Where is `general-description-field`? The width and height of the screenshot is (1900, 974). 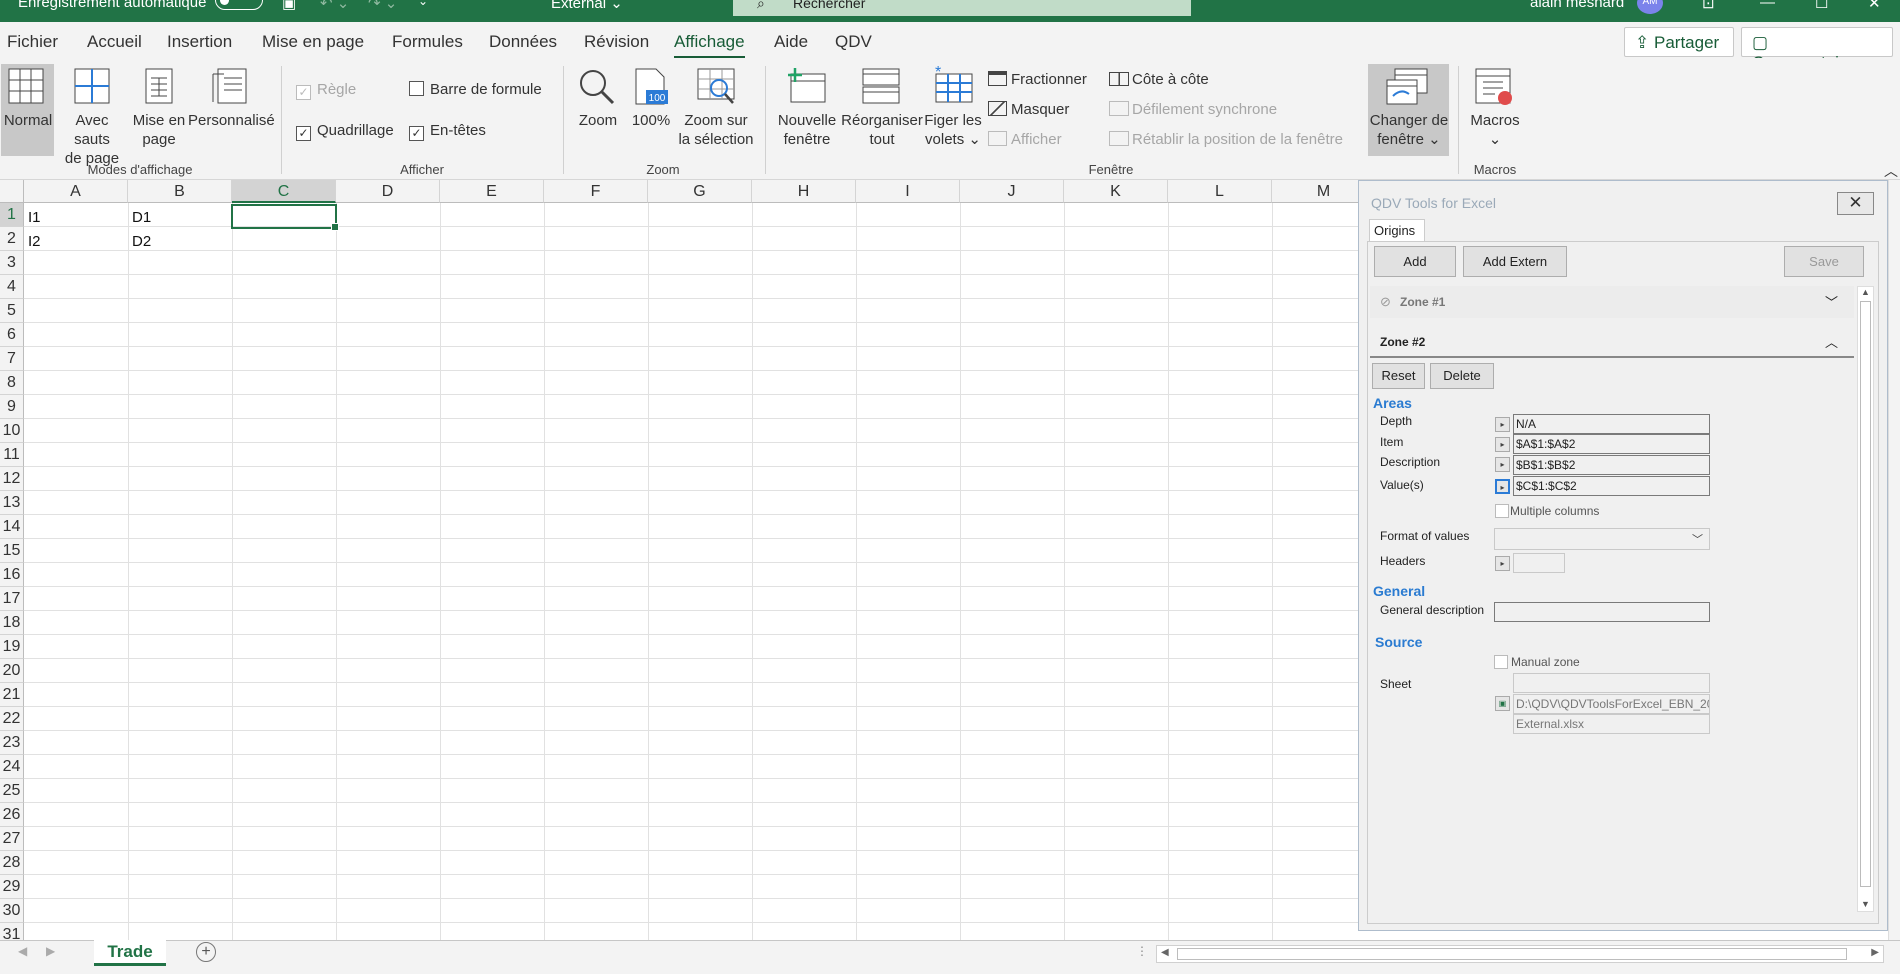
general-description-field is located at coordinates (1602, 612).